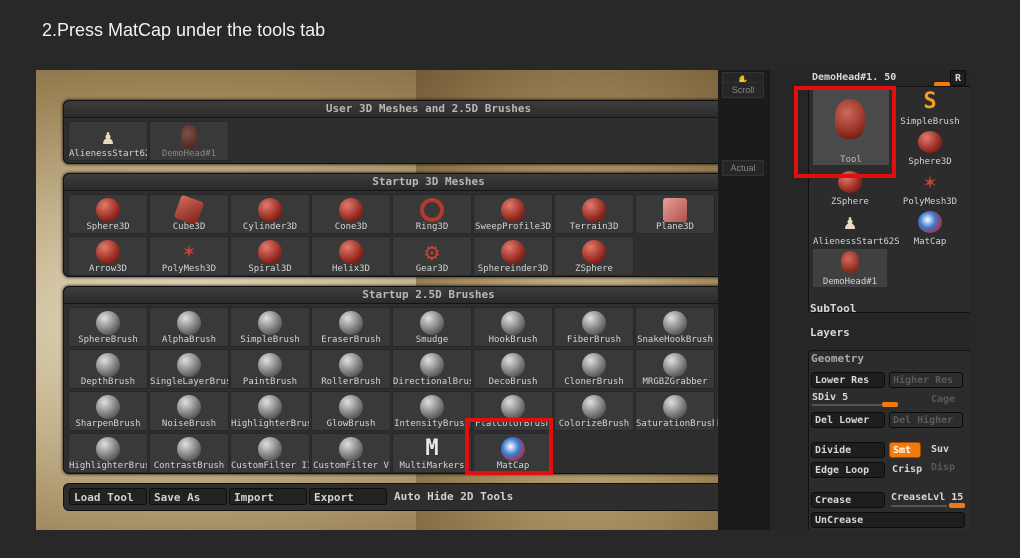 The height and width of the screenshot is (558, 1020). Describe the element at coordinates (850, 268) in the screenshot. I see `tool-item-demohead: DemoHead#1` at that location.